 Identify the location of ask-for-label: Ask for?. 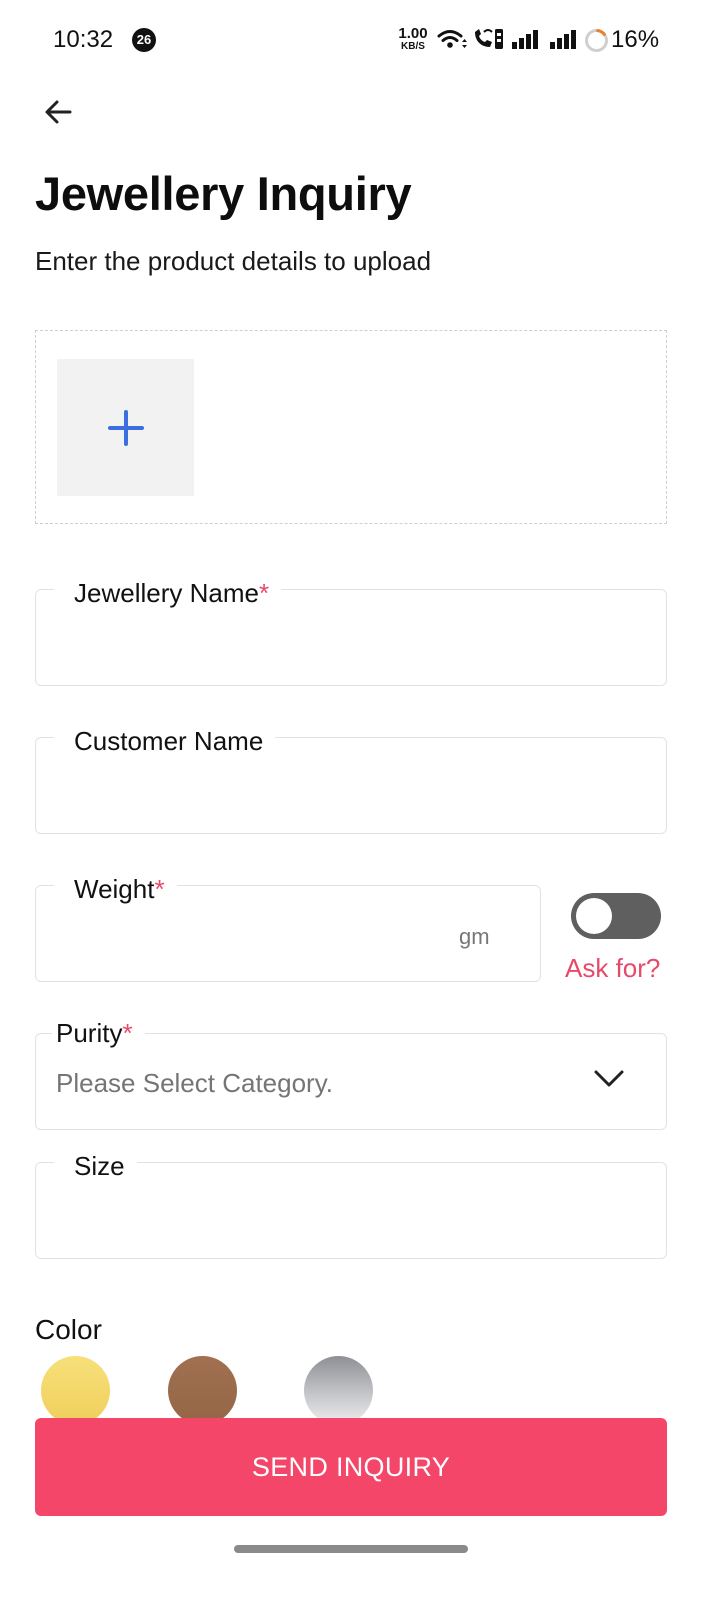
(613, 968).